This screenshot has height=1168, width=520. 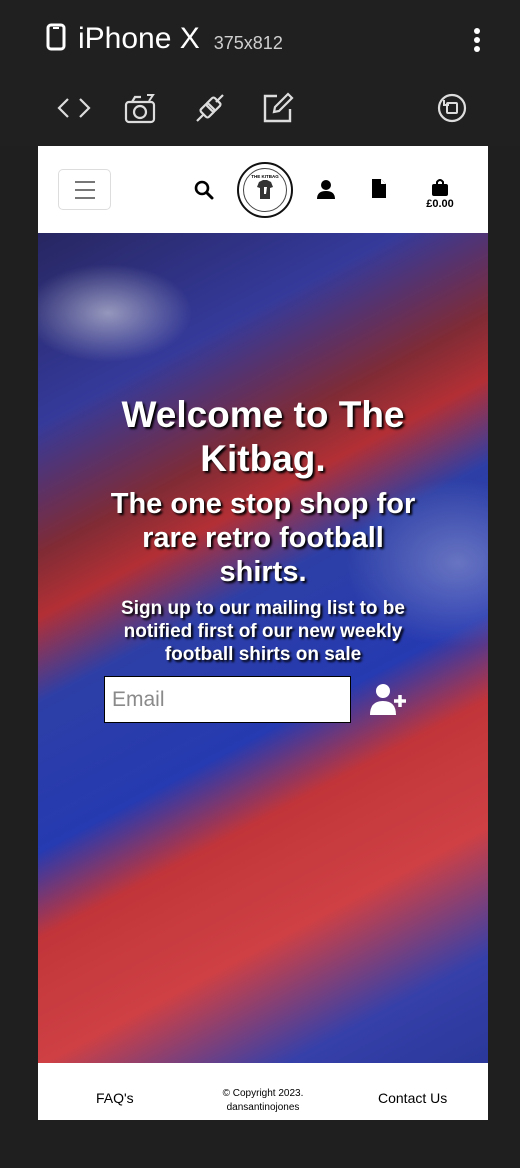 What do you see at coordinates (263, 1107) in the screenshot?
I see `copyright-line-2: dansantinojones` at bounding box center [263, 1107].